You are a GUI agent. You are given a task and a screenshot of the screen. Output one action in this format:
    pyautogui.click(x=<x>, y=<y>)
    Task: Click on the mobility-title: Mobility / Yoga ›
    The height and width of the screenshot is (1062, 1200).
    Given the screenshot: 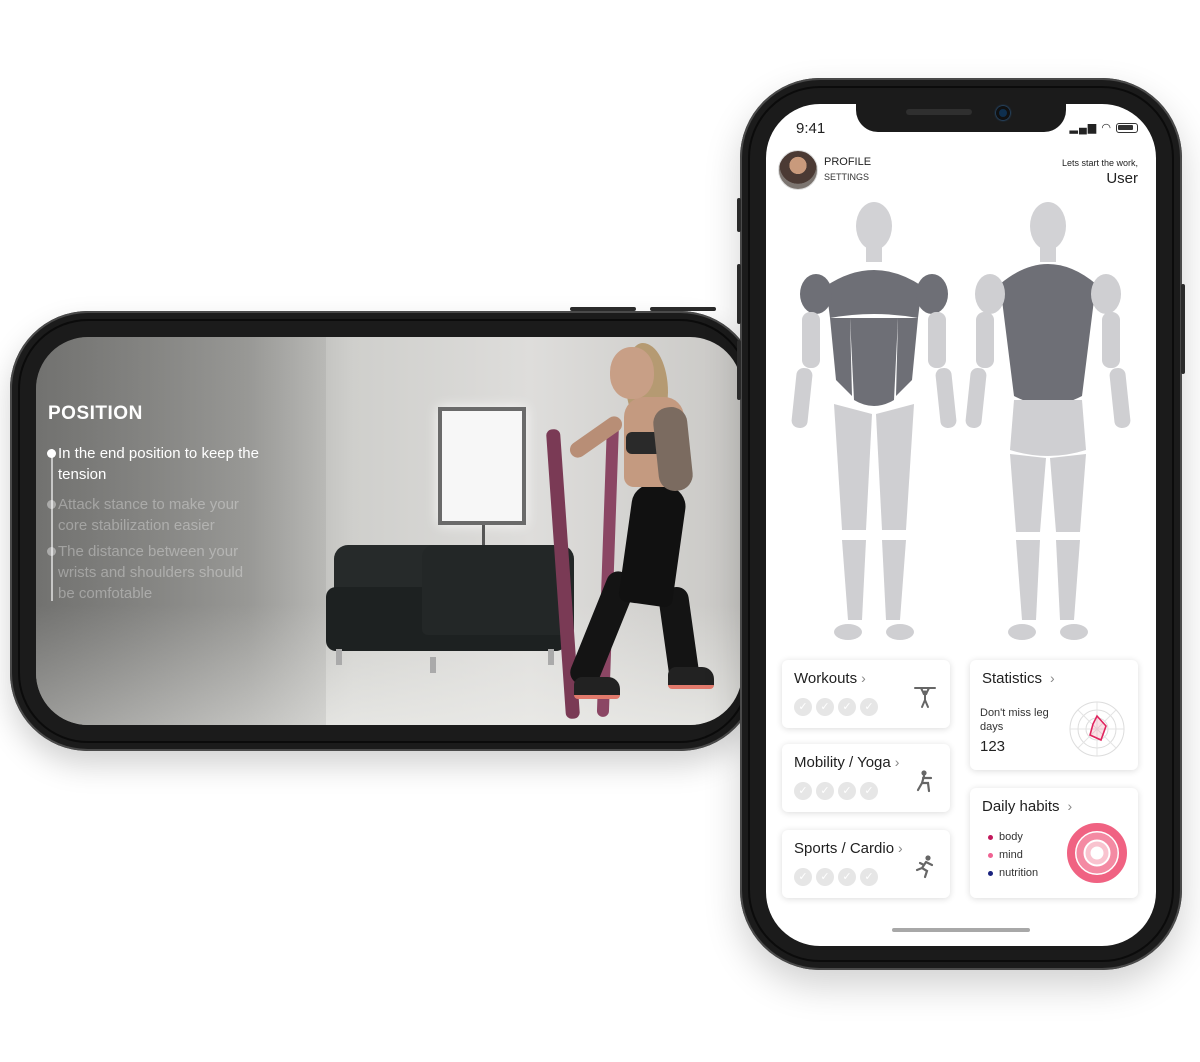 What is the action you would take?
    pyautogui.click(x=847, y=762)
    